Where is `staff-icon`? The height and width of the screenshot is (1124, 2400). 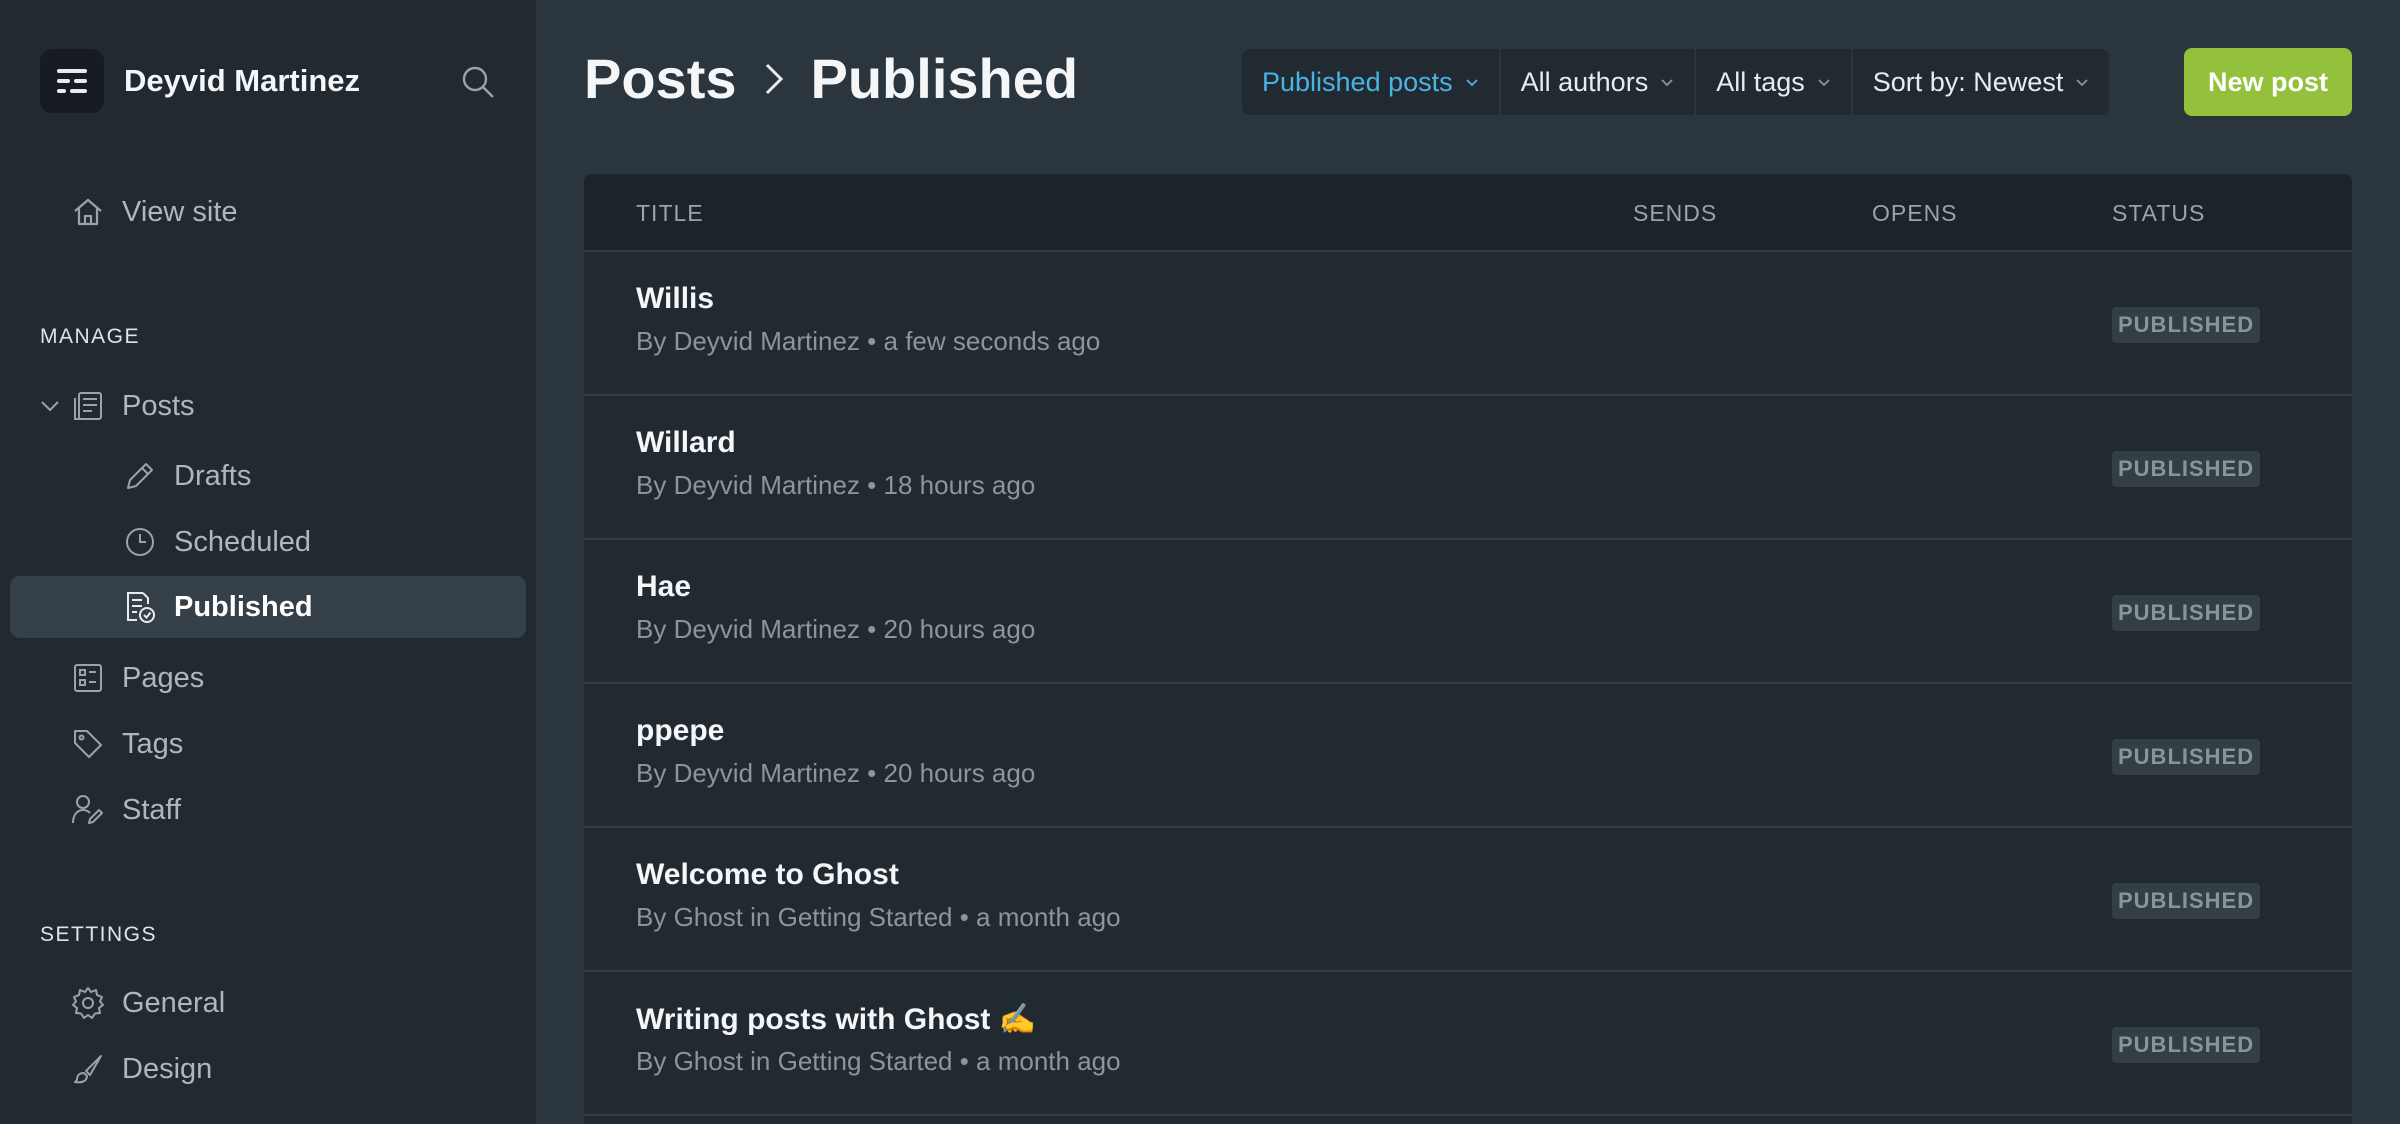
staff-icon is located at coordinates (88, 810).